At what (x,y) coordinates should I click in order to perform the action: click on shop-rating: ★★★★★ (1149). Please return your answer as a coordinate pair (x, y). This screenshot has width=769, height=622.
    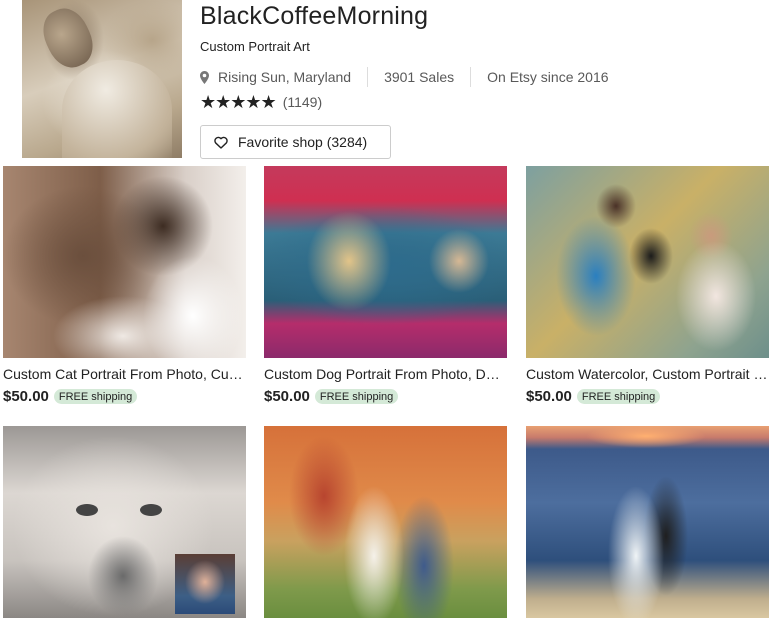
    Looking at the image, I should click on (261, 102).